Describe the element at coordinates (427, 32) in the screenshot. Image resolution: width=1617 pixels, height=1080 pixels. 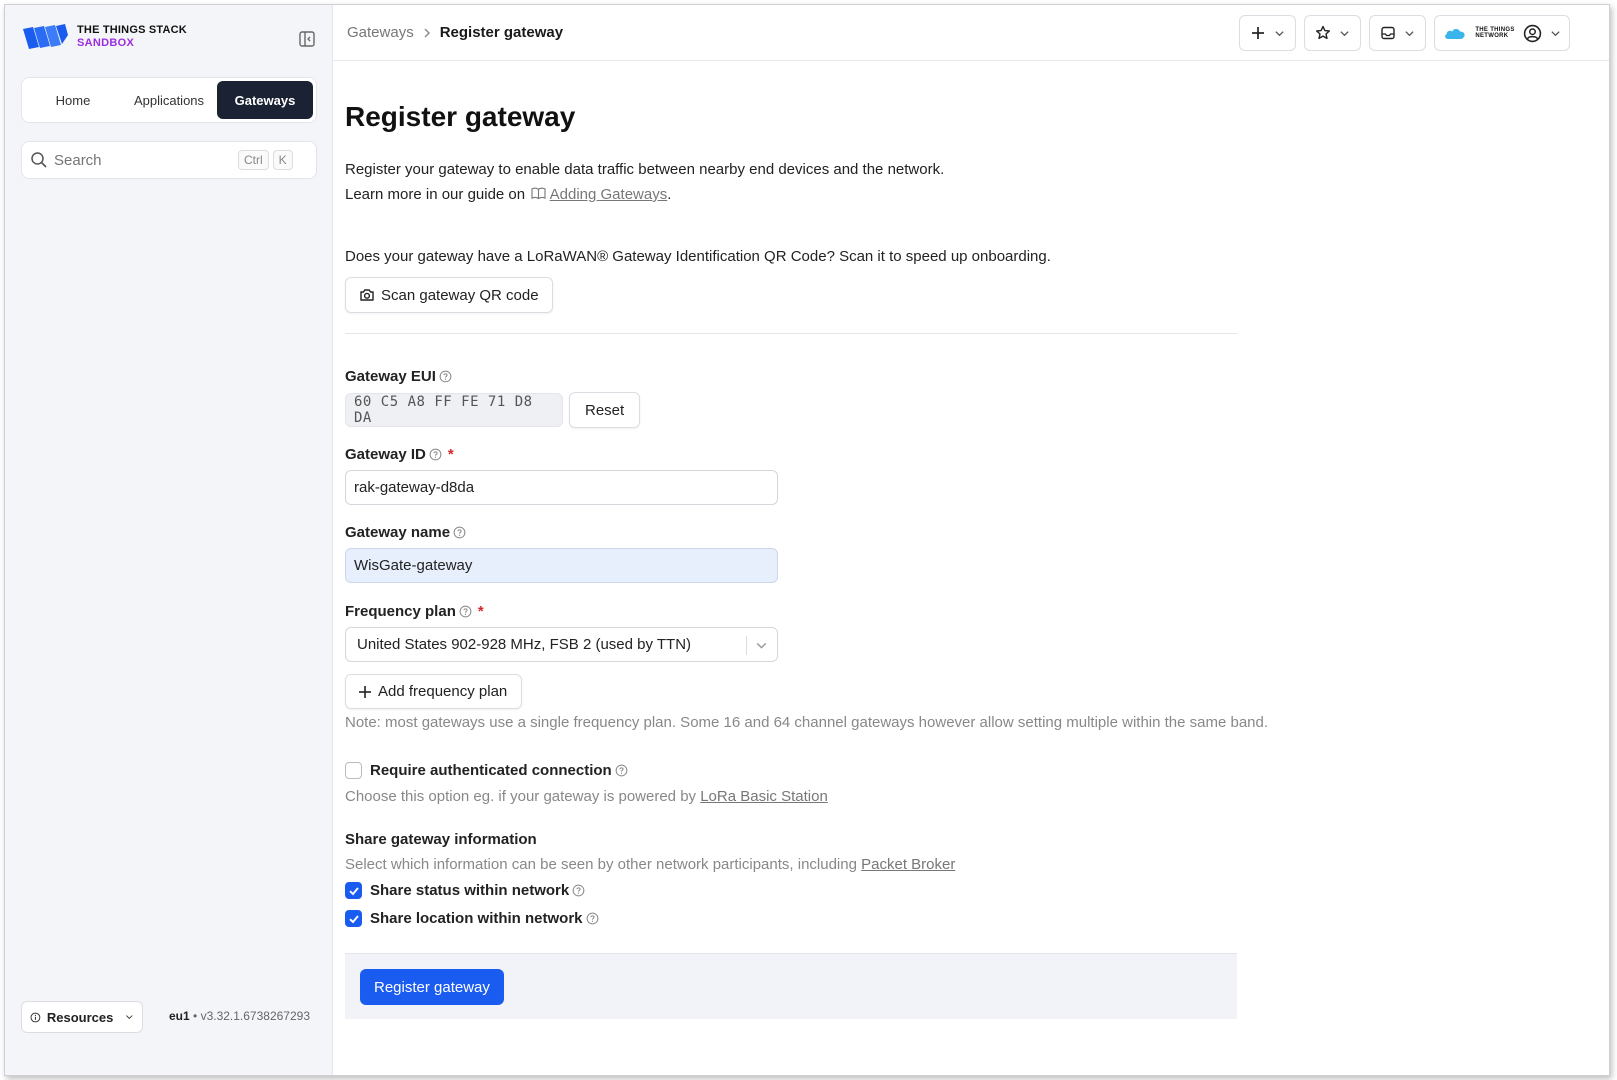
I see `chevron-right-icon` at that location.